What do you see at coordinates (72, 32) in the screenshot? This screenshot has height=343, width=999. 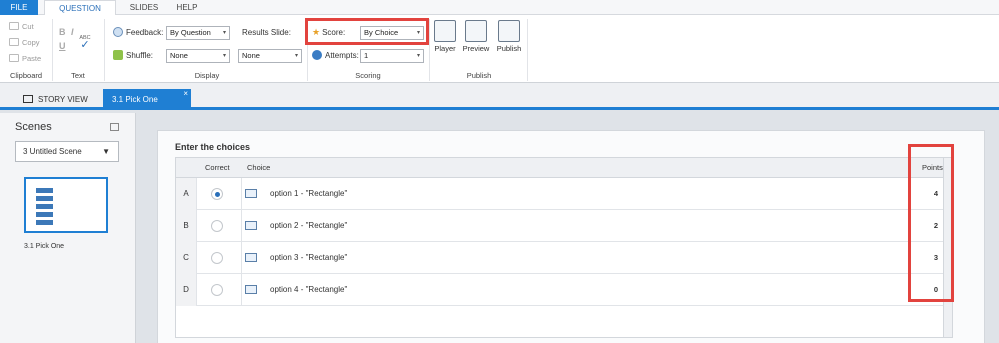 I see `italic-button: I` at bounding box center [72, 32].